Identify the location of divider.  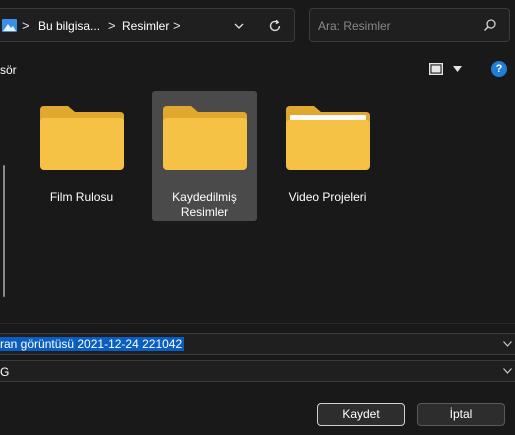
(257, 323).